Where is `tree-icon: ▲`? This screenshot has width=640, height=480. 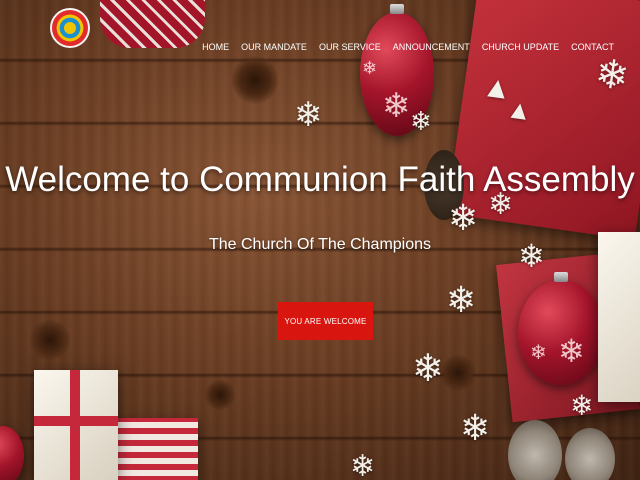 tree-icon: ▲ is located at coordinates (519, 110).